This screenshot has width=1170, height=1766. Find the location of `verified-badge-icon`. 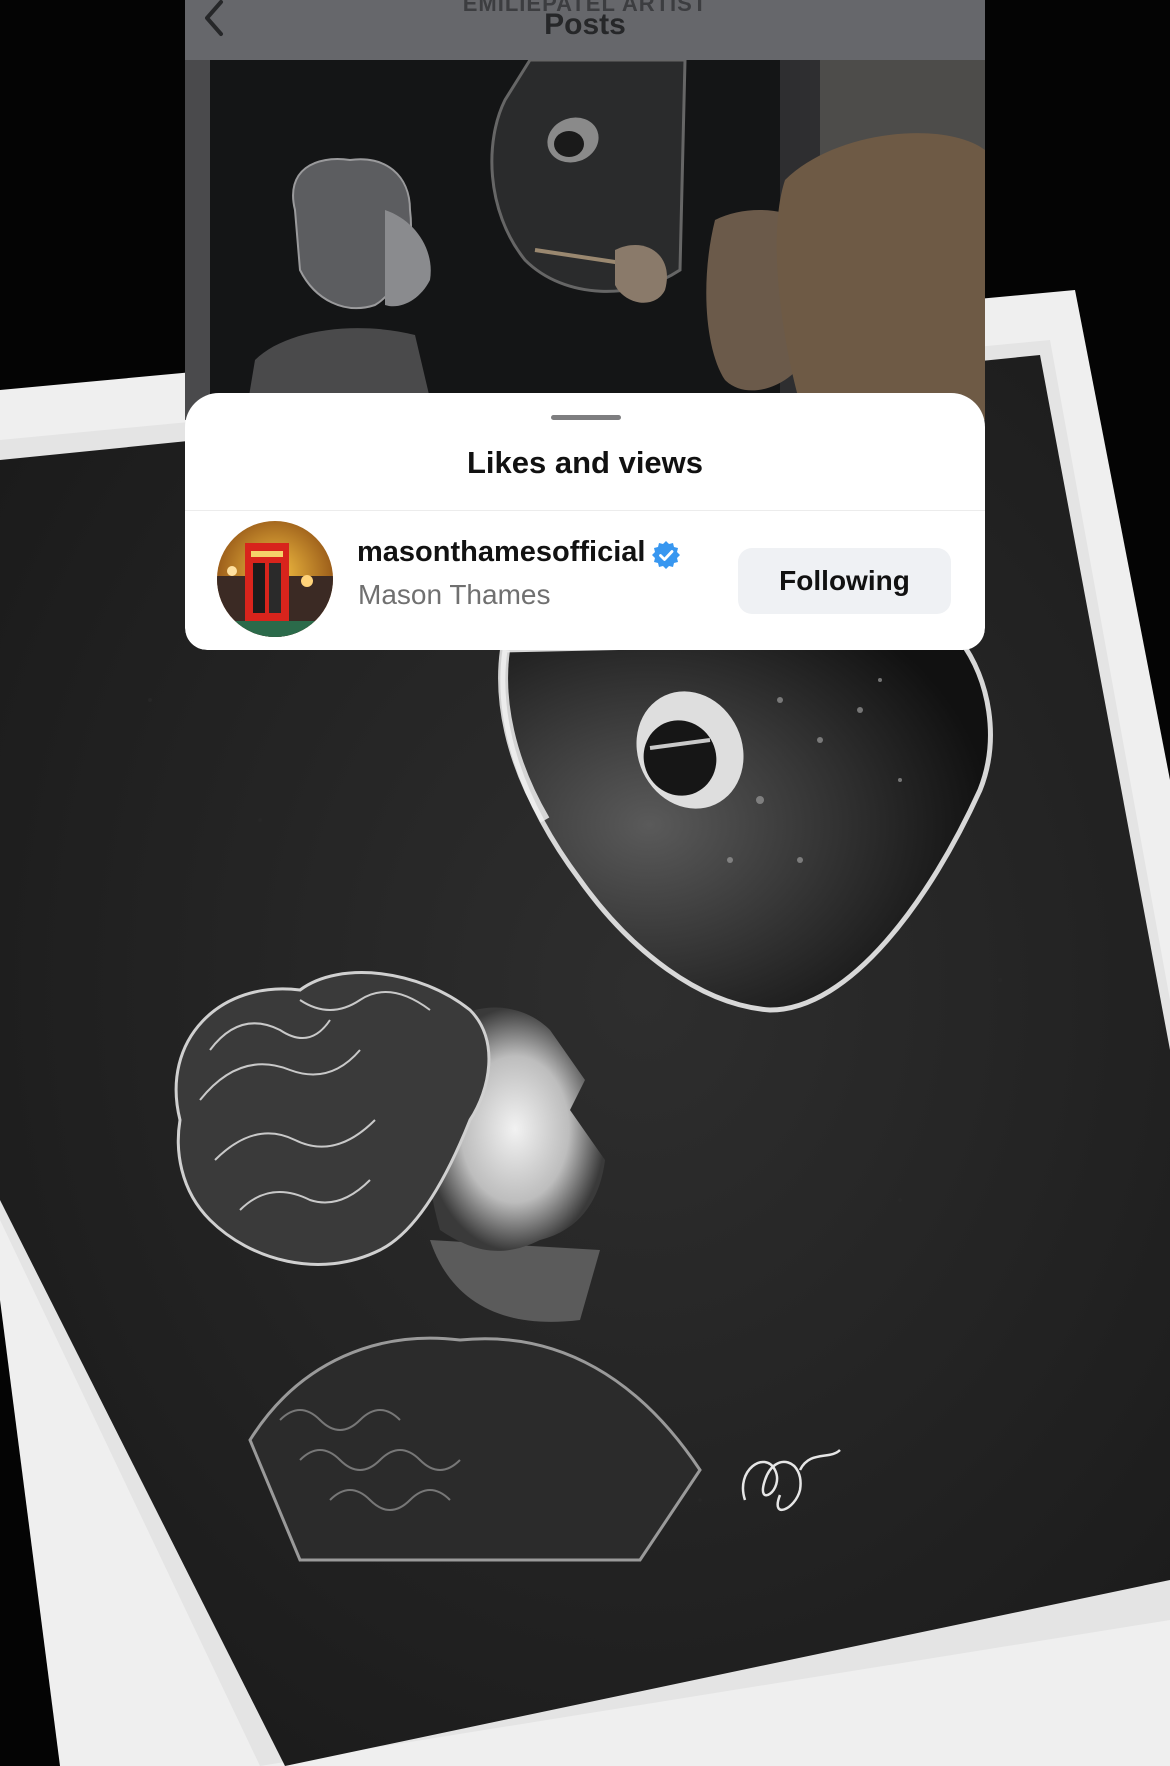

verified-badge-icon is located at coordinates (666, 555).